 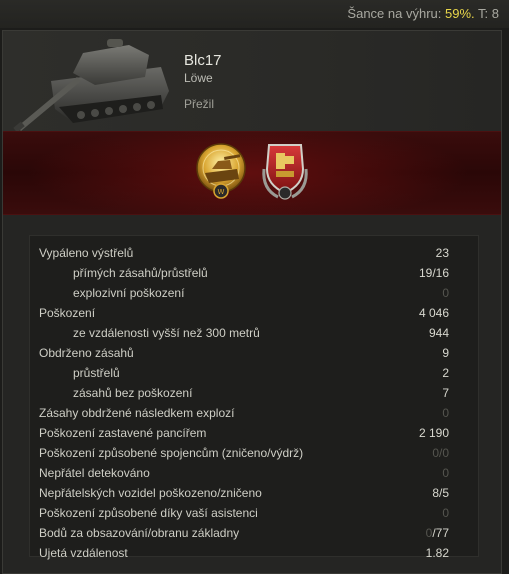 I want to click on stat-label: Nepřátel detekováno, so click(x=94, y=473).